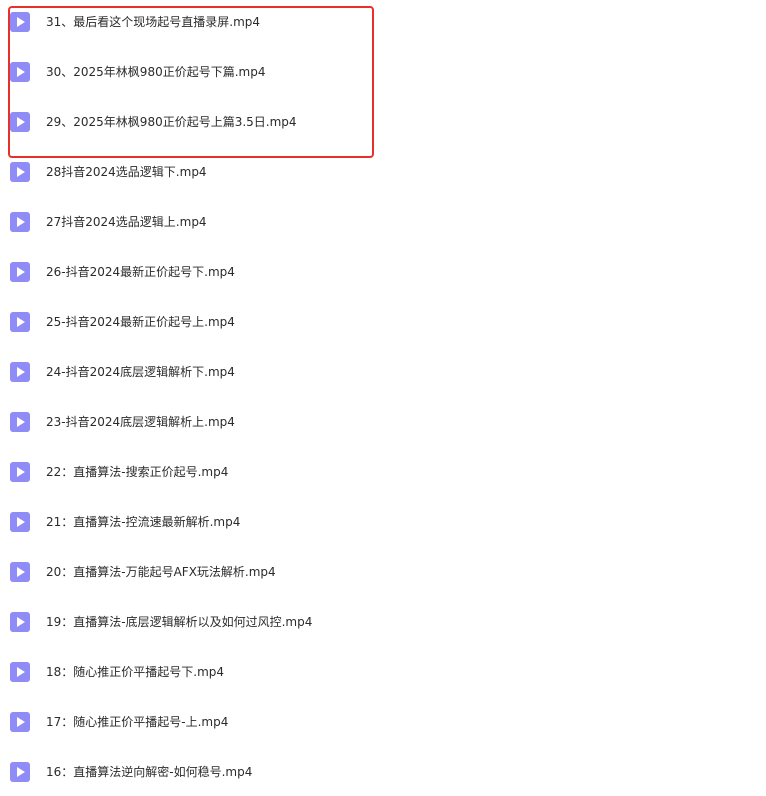  What do you see at coordinates (383, 72) in the screenshot?
I see `file-row: 30、2025年林枫980正价起号下篇.mp4` at bounding box center [383, 72].